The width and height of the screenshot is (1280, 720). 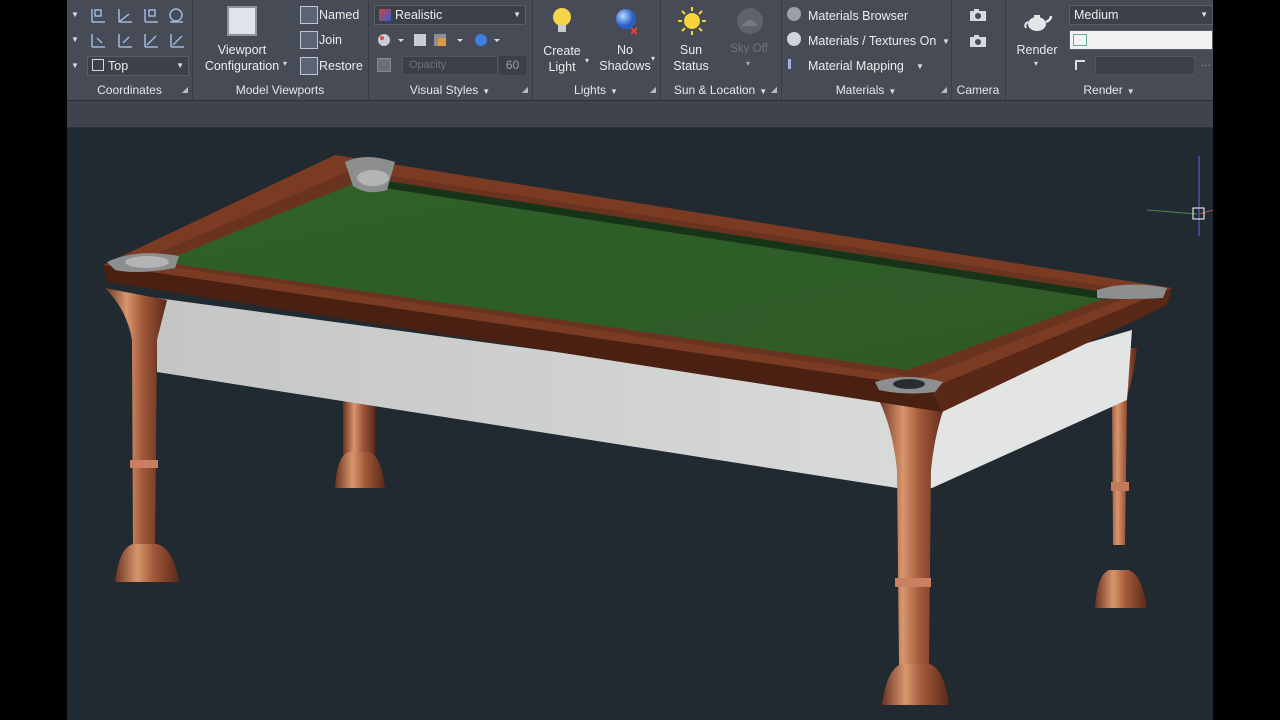 I want to click on render-environment-field, so click(x=1141, y=40).